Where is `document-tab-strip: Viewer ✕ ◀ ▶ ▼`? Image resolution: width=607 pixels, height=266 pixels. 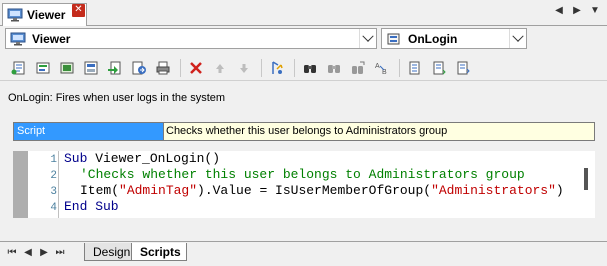 document-tab-strip: Viewer ✕ ◀ ▶ ▼ is located at coordinates (303, 13).